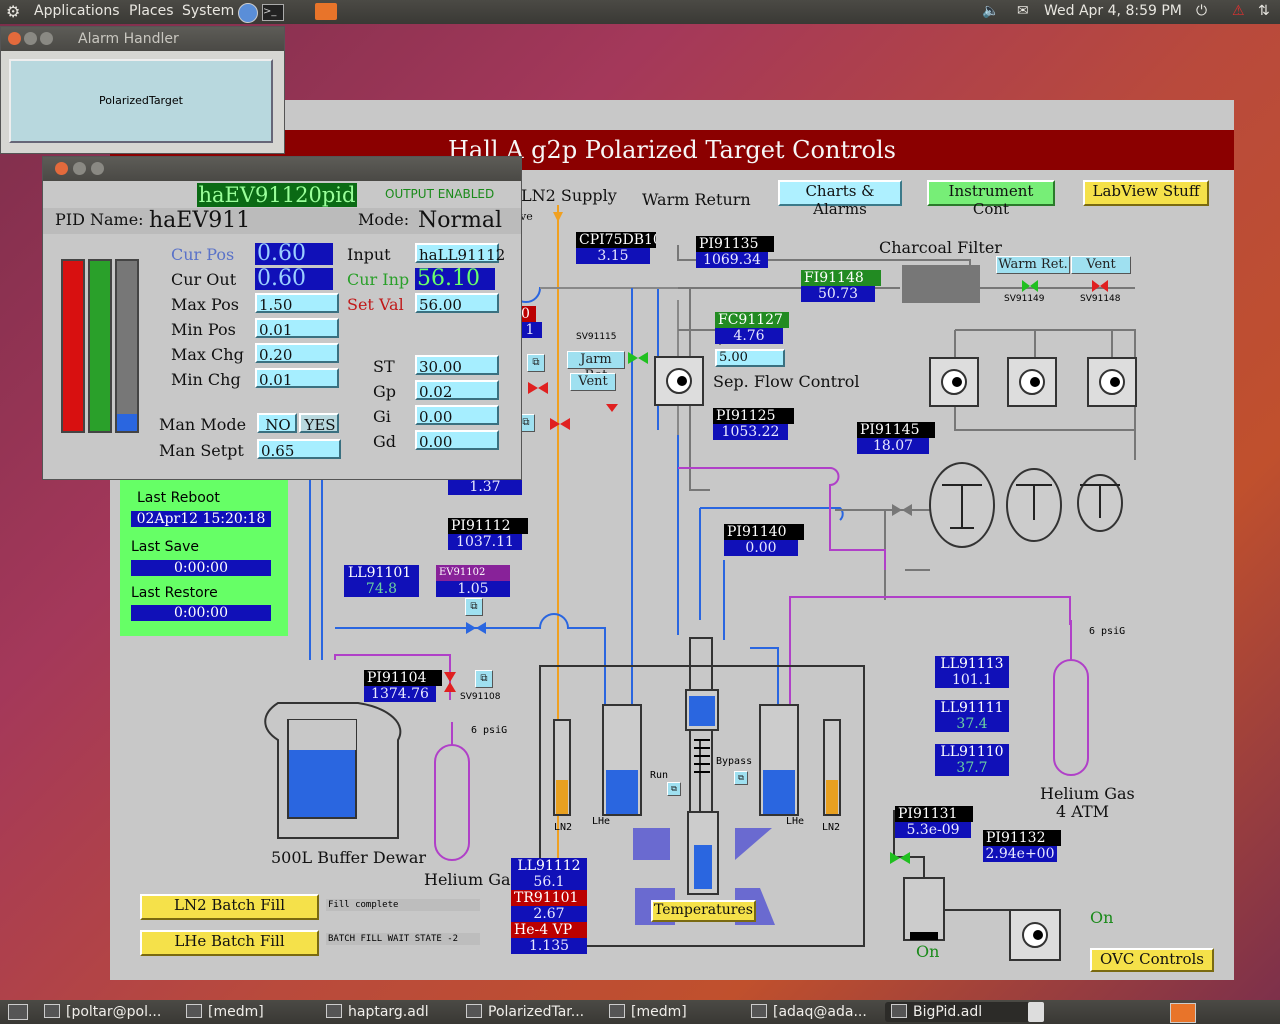  Describe the element at coordinates (18, 1012) in the screenshot. I see `show-desktop-icon` at that location.